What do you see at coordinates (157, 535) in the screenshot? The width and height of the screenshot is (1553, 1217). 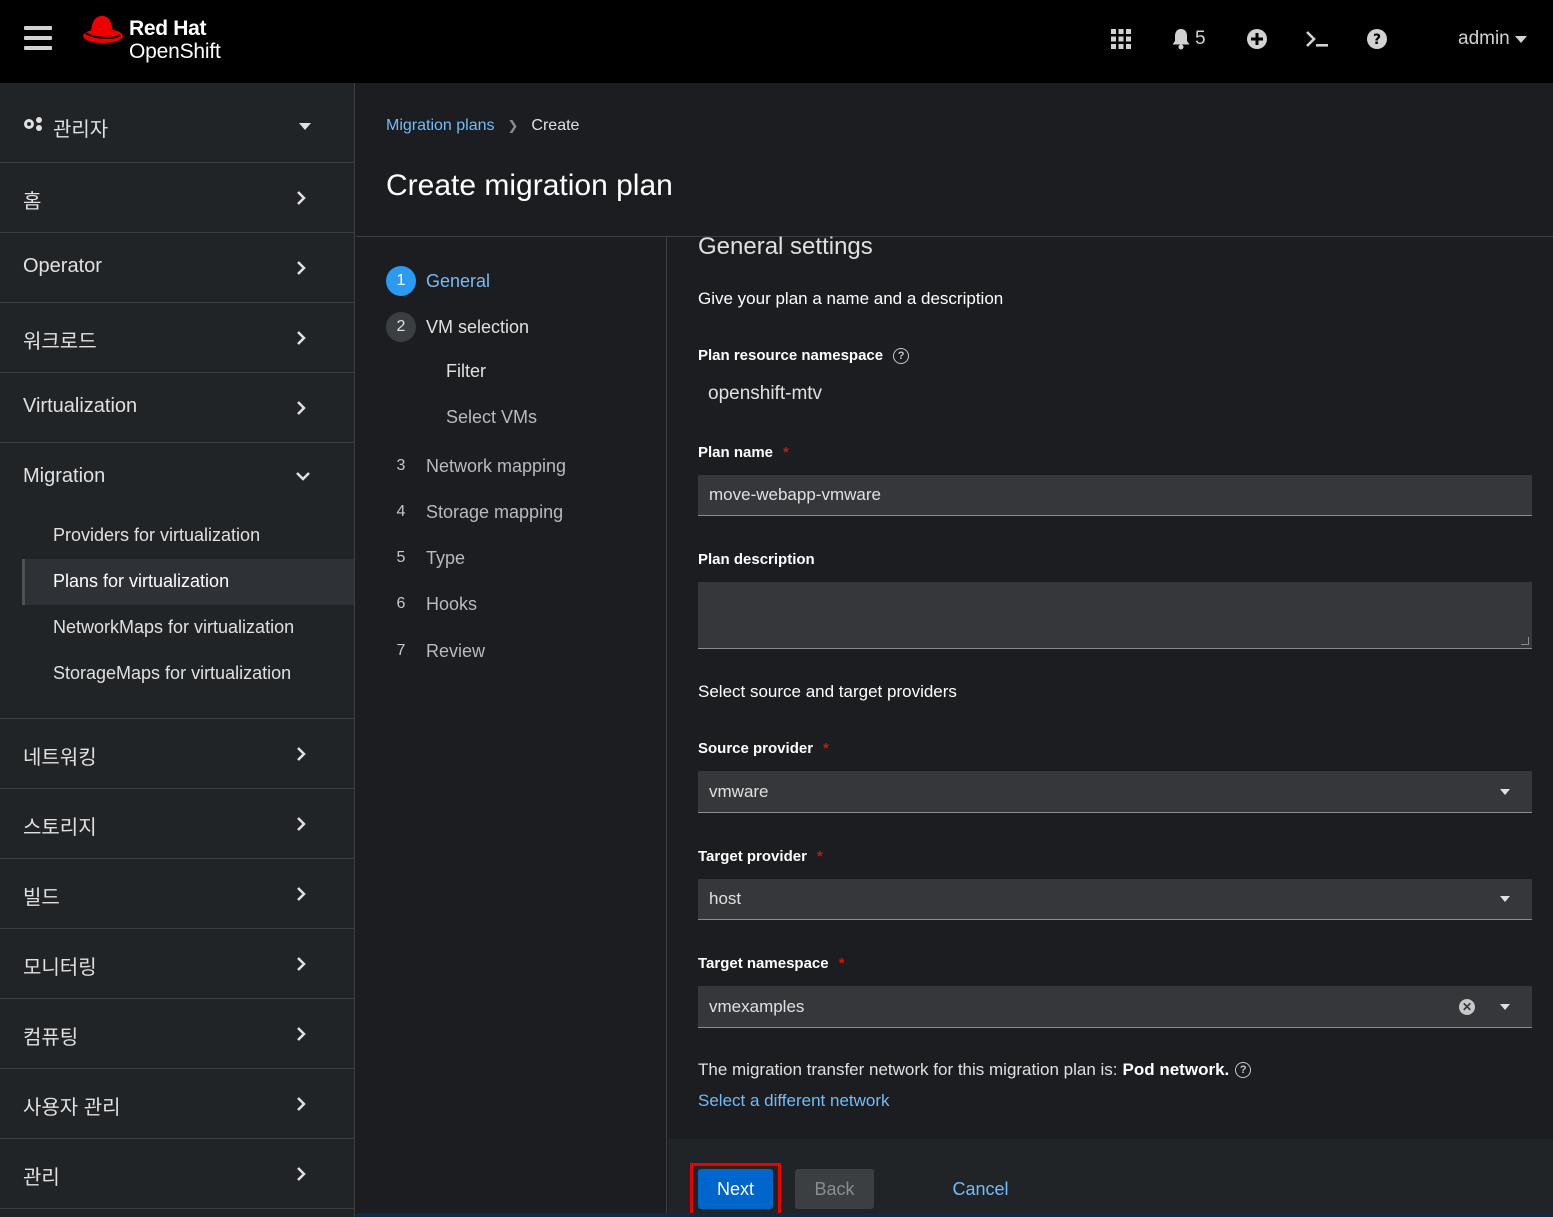 I see `nav-subitem-label: Providers for virtualization` at bounding box center [157, 535].